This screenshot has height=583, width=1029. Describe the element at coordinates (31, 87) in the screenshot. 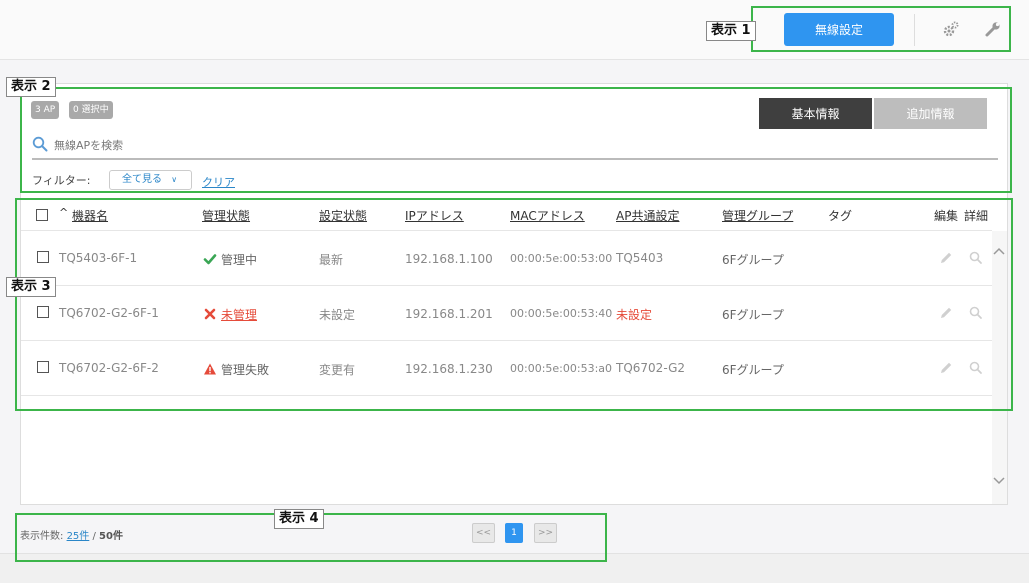

I see `callout-label-2: 表示 2` at that location.